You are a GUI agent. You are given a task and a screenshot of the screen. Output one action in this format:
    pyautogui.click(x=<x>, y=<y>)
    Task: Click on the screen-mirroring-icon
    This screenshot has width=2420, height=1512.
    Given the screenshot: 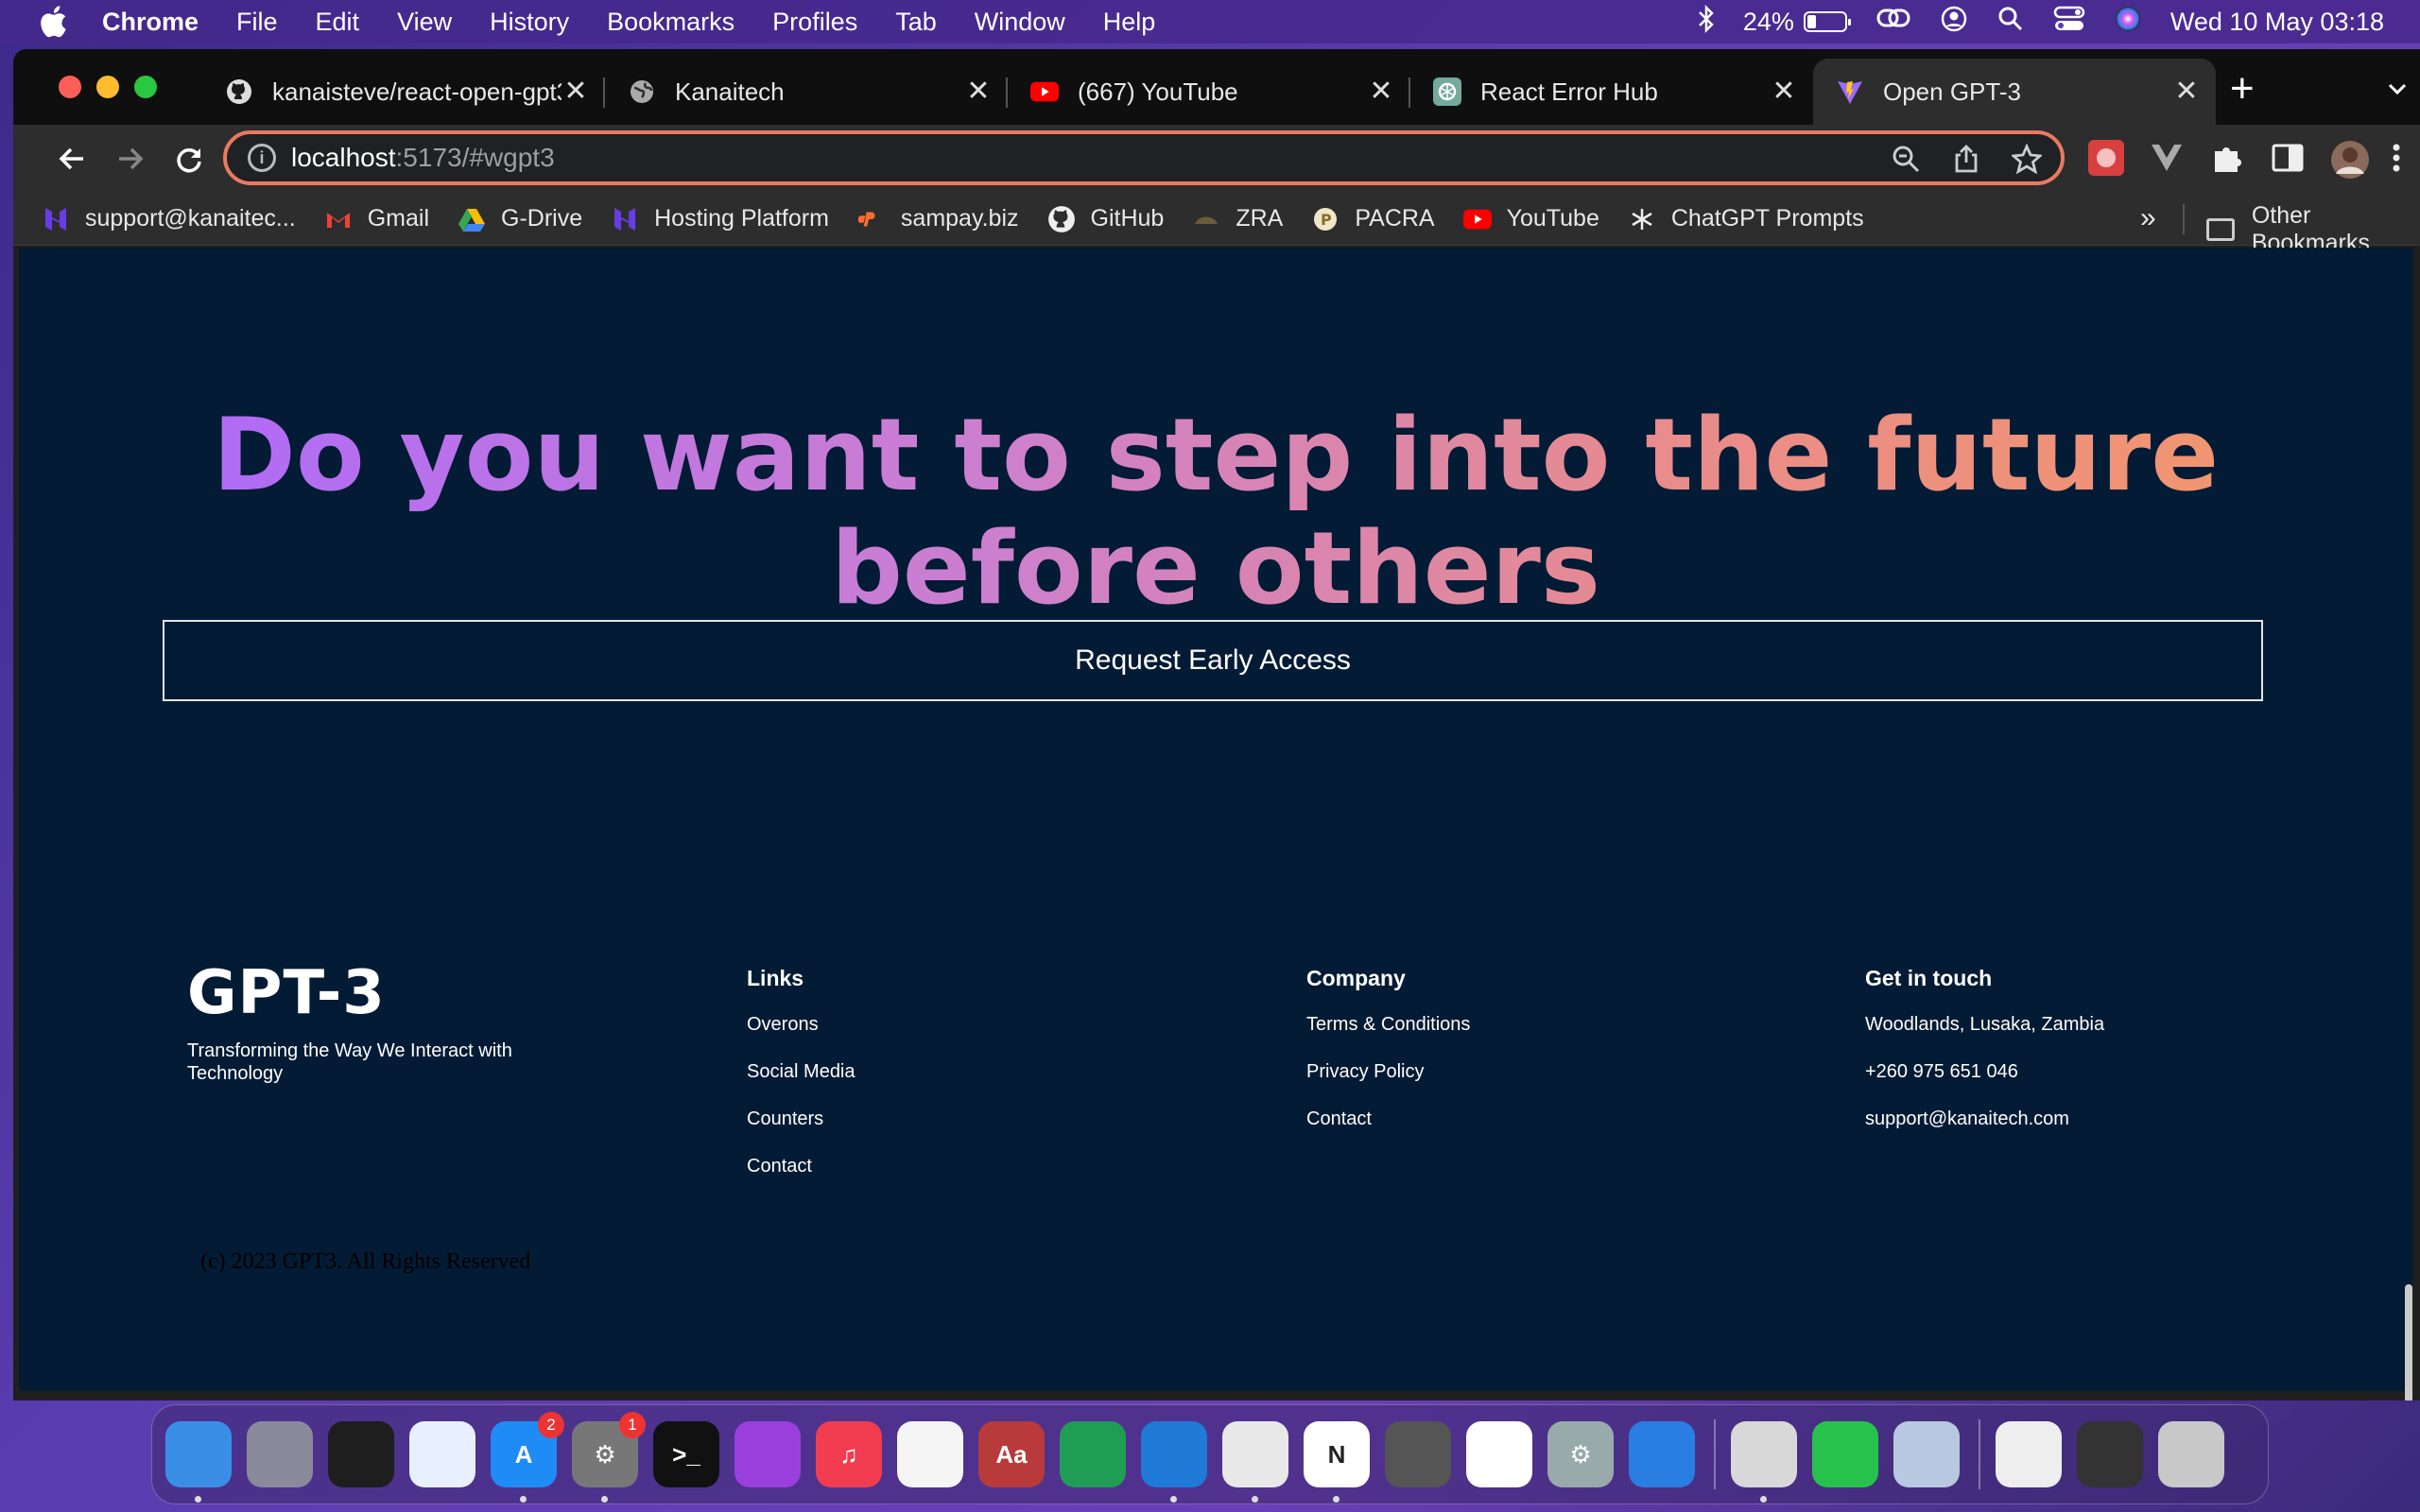 What is the action you would take?
    pyautogui.click(x=1893, y=22)
    